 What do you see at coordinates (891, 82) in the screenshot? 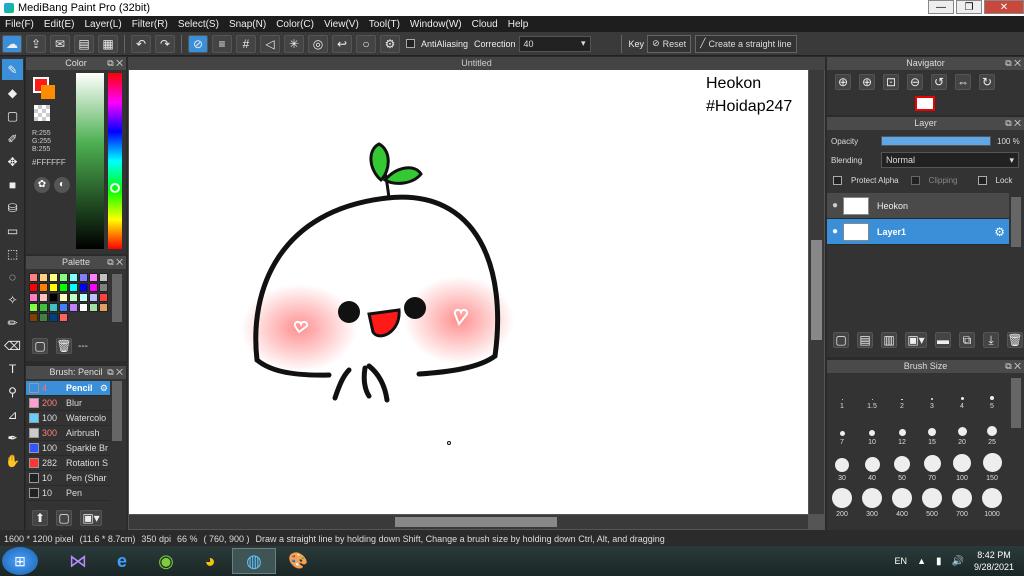
I see `fit-icon: ⊡` at bounding box center [891, 82].